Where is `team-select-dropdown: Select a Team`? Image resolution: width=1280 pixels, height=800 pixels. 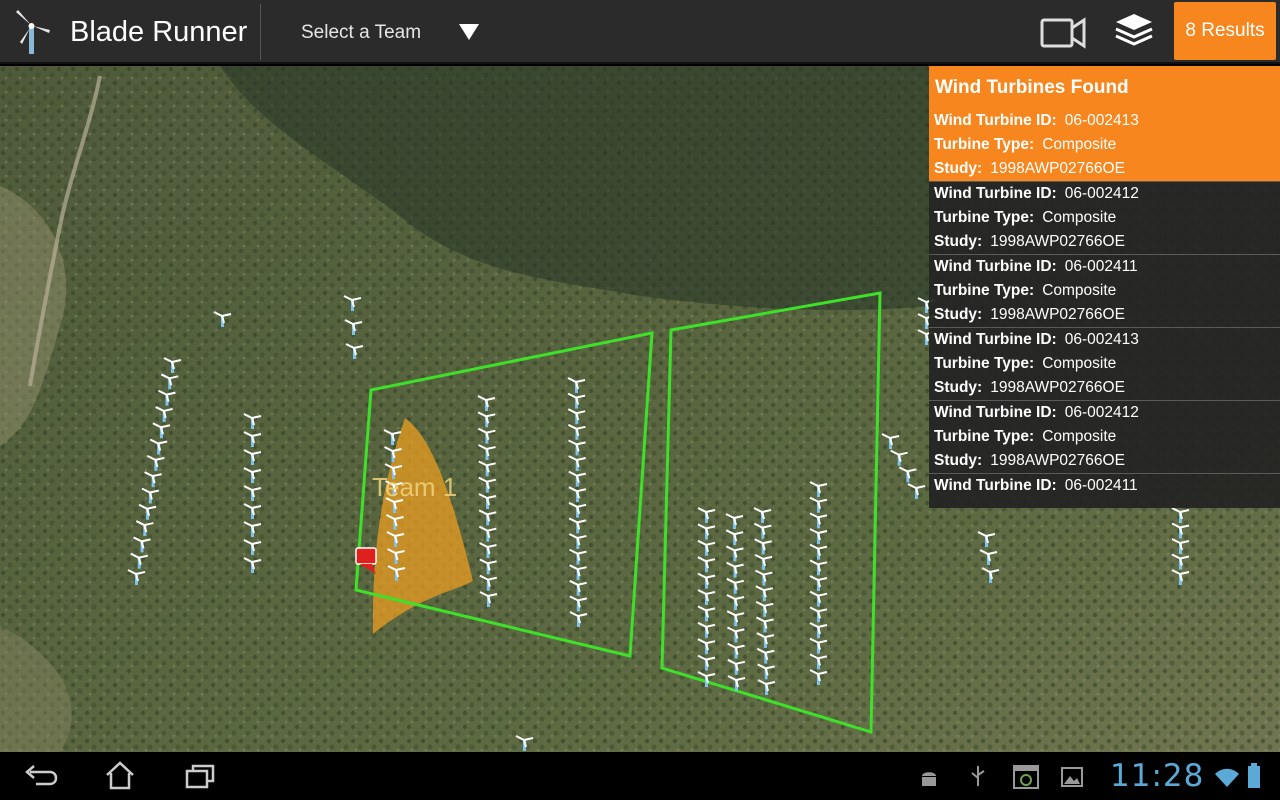
team-select-dropdown: Select a Team is located at coordinates (389, 32).